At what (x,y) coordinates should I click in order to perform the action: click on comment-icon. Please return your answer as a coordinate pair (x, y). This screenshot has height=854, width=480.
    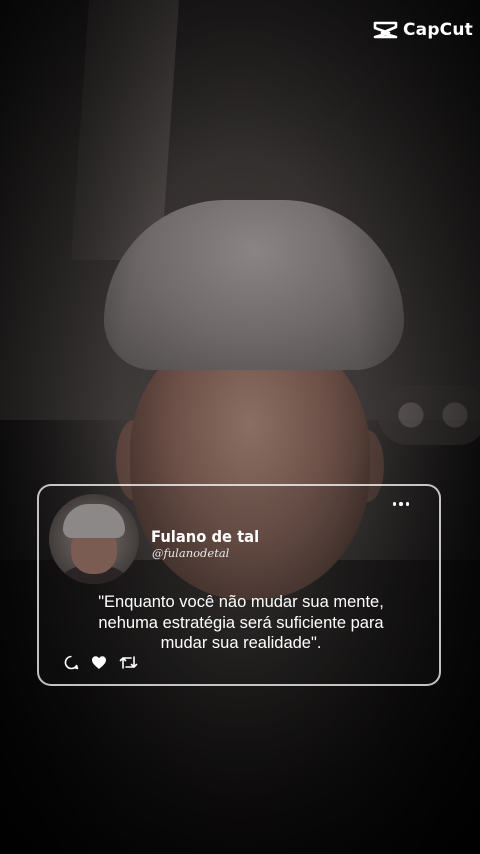
    Looking at the image, I should click on (71, 662).